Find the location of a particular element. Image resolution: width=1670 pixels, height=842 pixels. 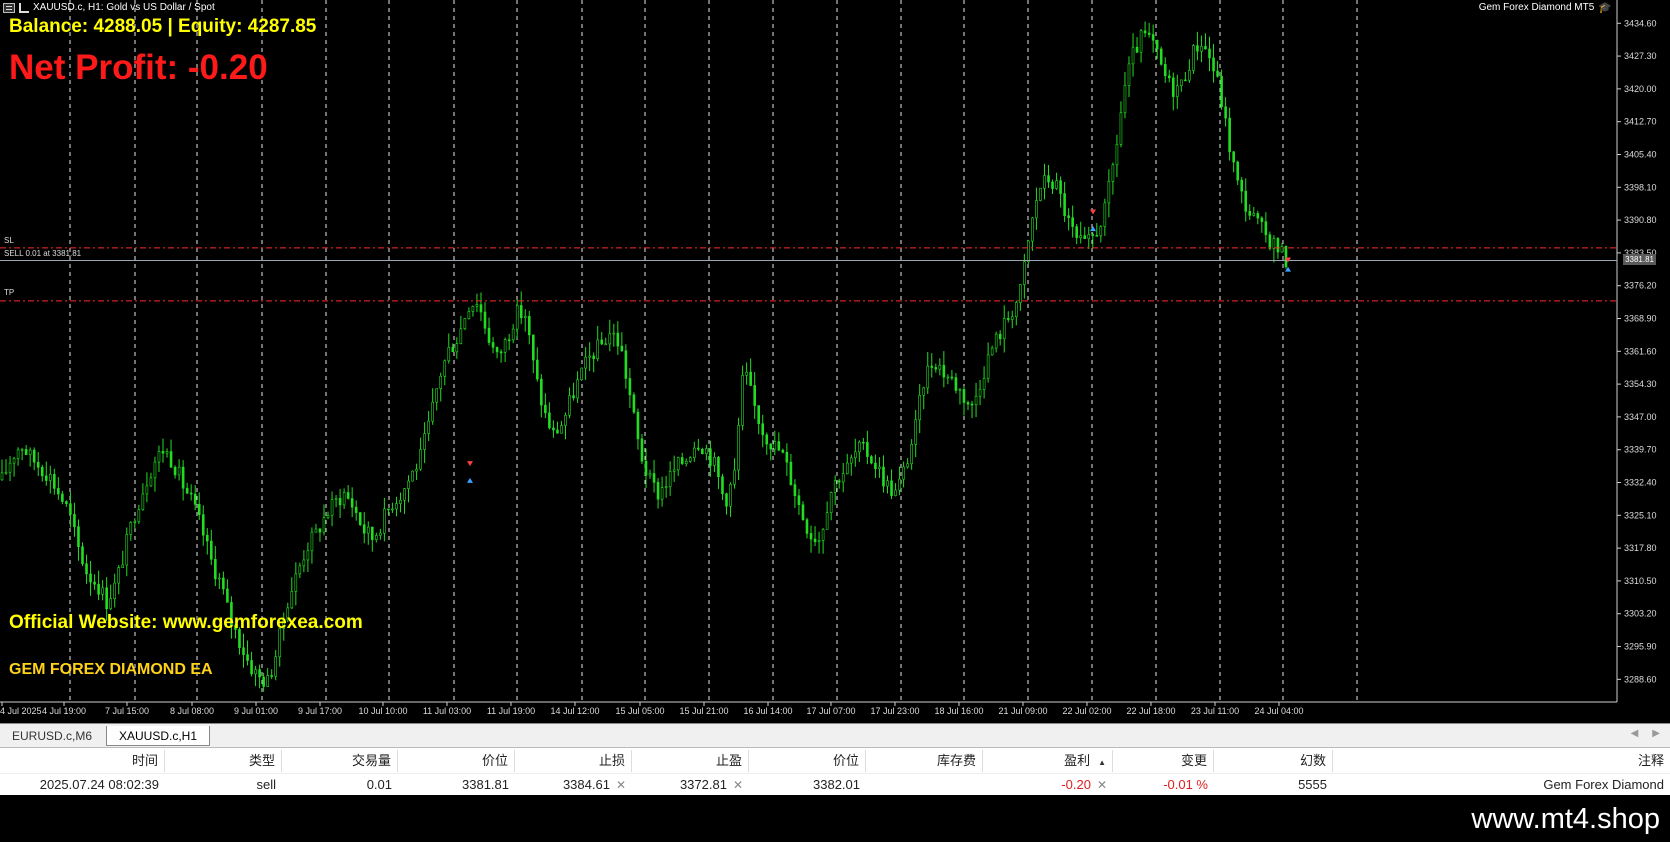

x-tick-label-13: 17 Jul 07:00 is located at coordinates (830, 711).